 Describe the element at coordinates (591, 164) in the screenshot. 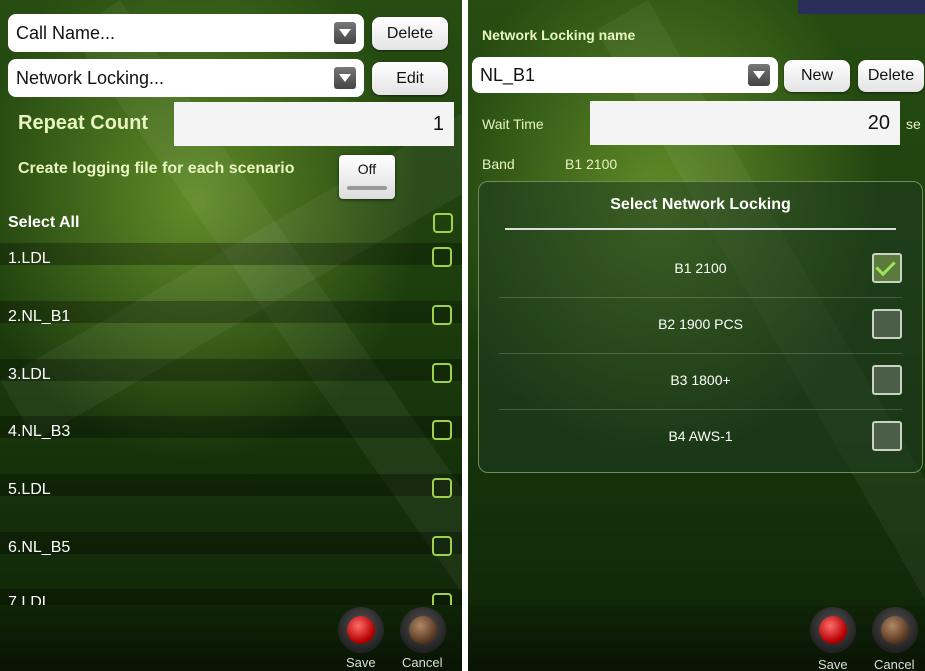

I see `band-value: B1 2100` at that location.